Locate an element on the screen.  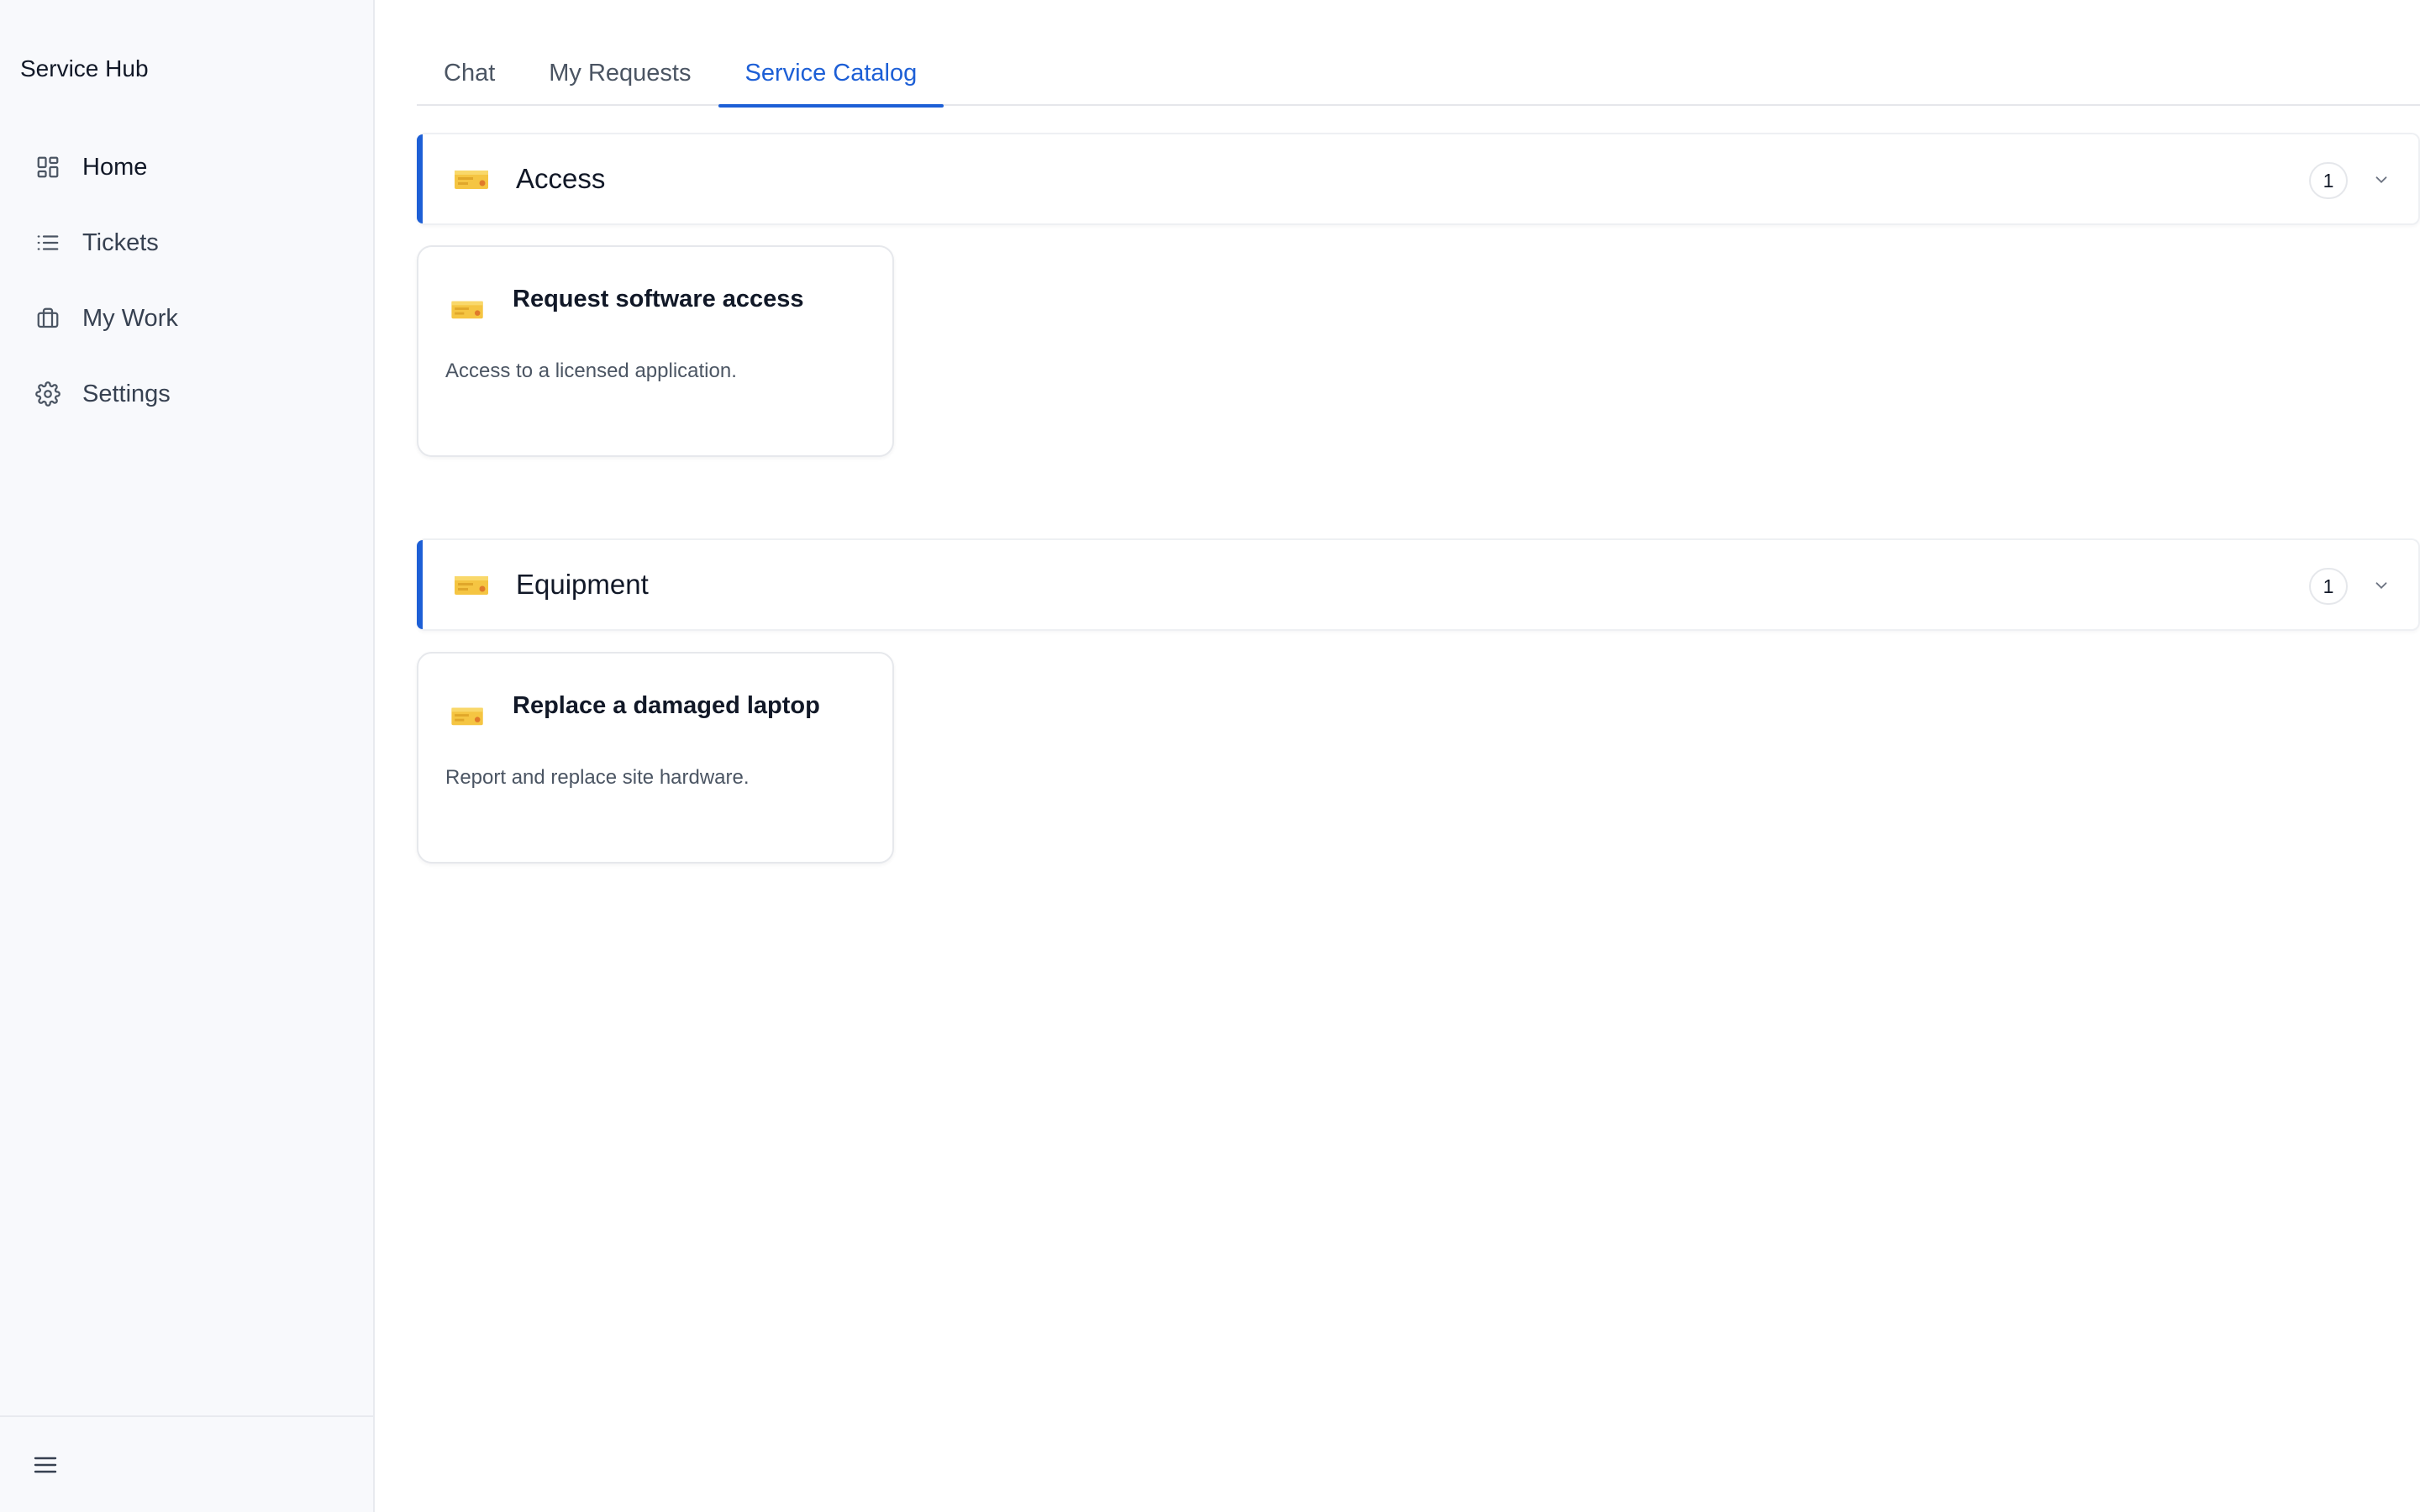
sidebar-item-home: Home is located at coordinates (187, 167).